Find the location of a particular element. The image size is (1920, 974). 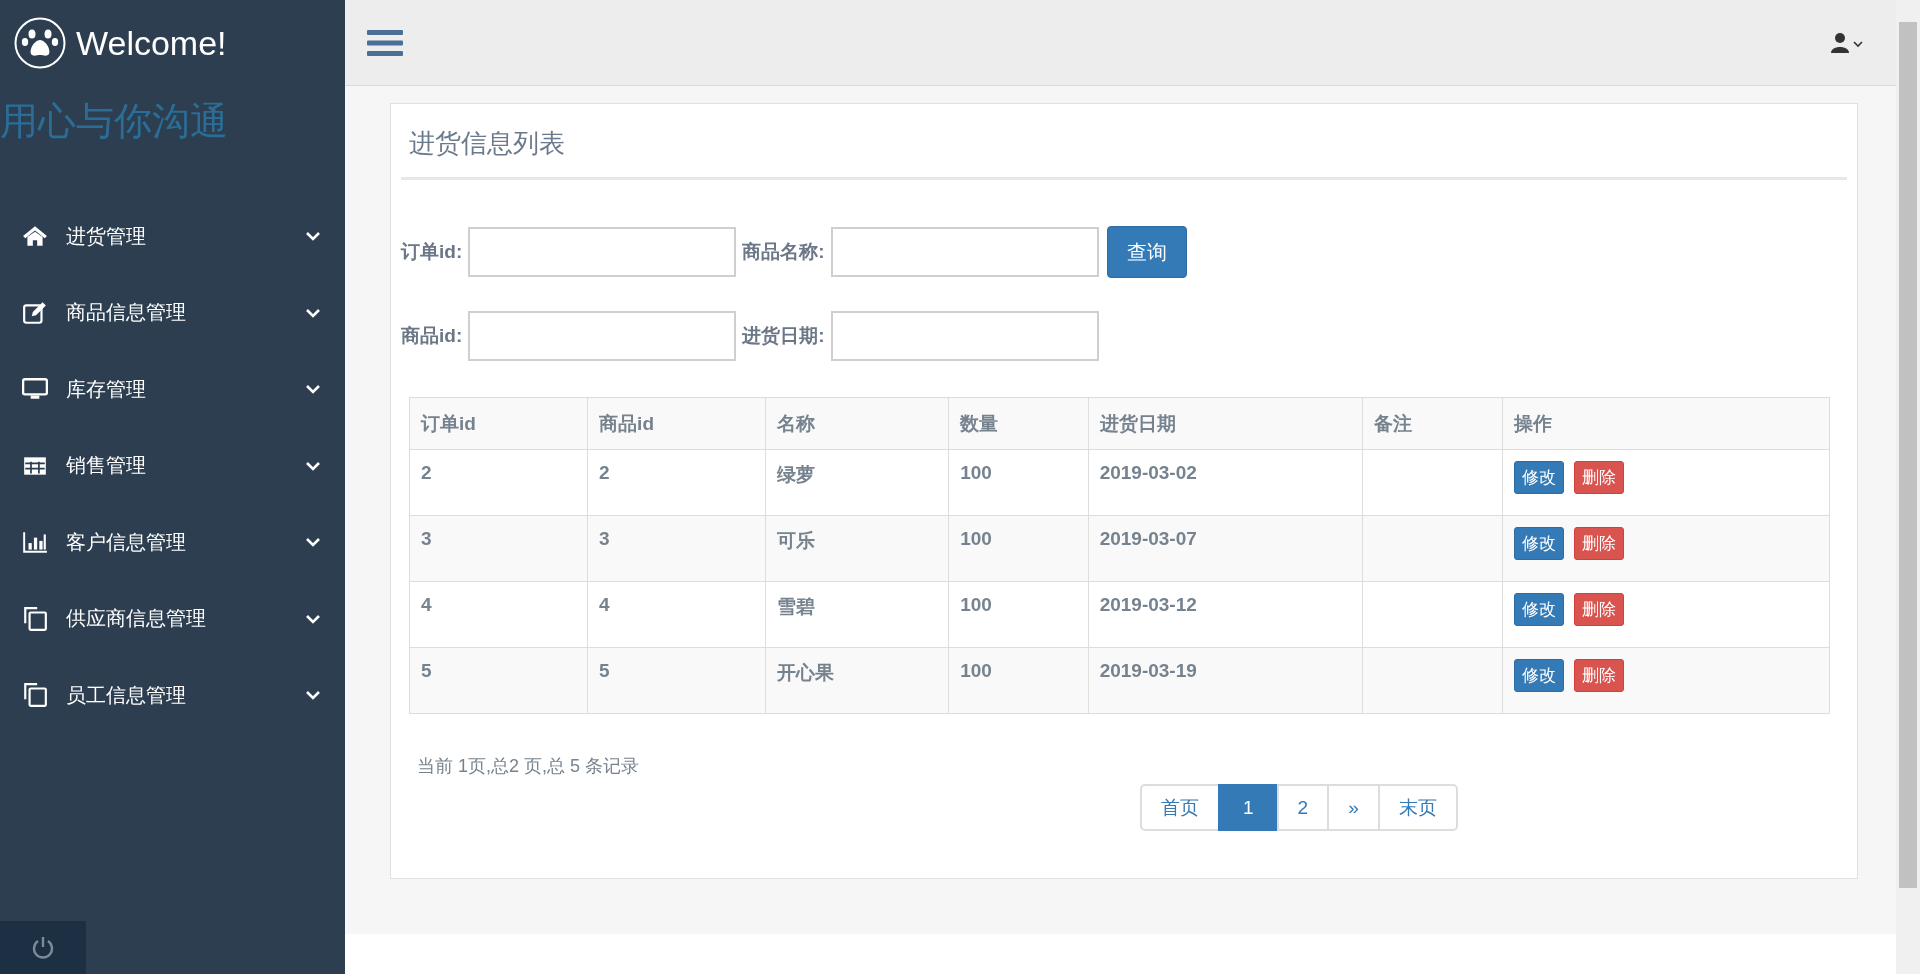

sidebar-item: 进货管理 is located at coordinates (172, 236).